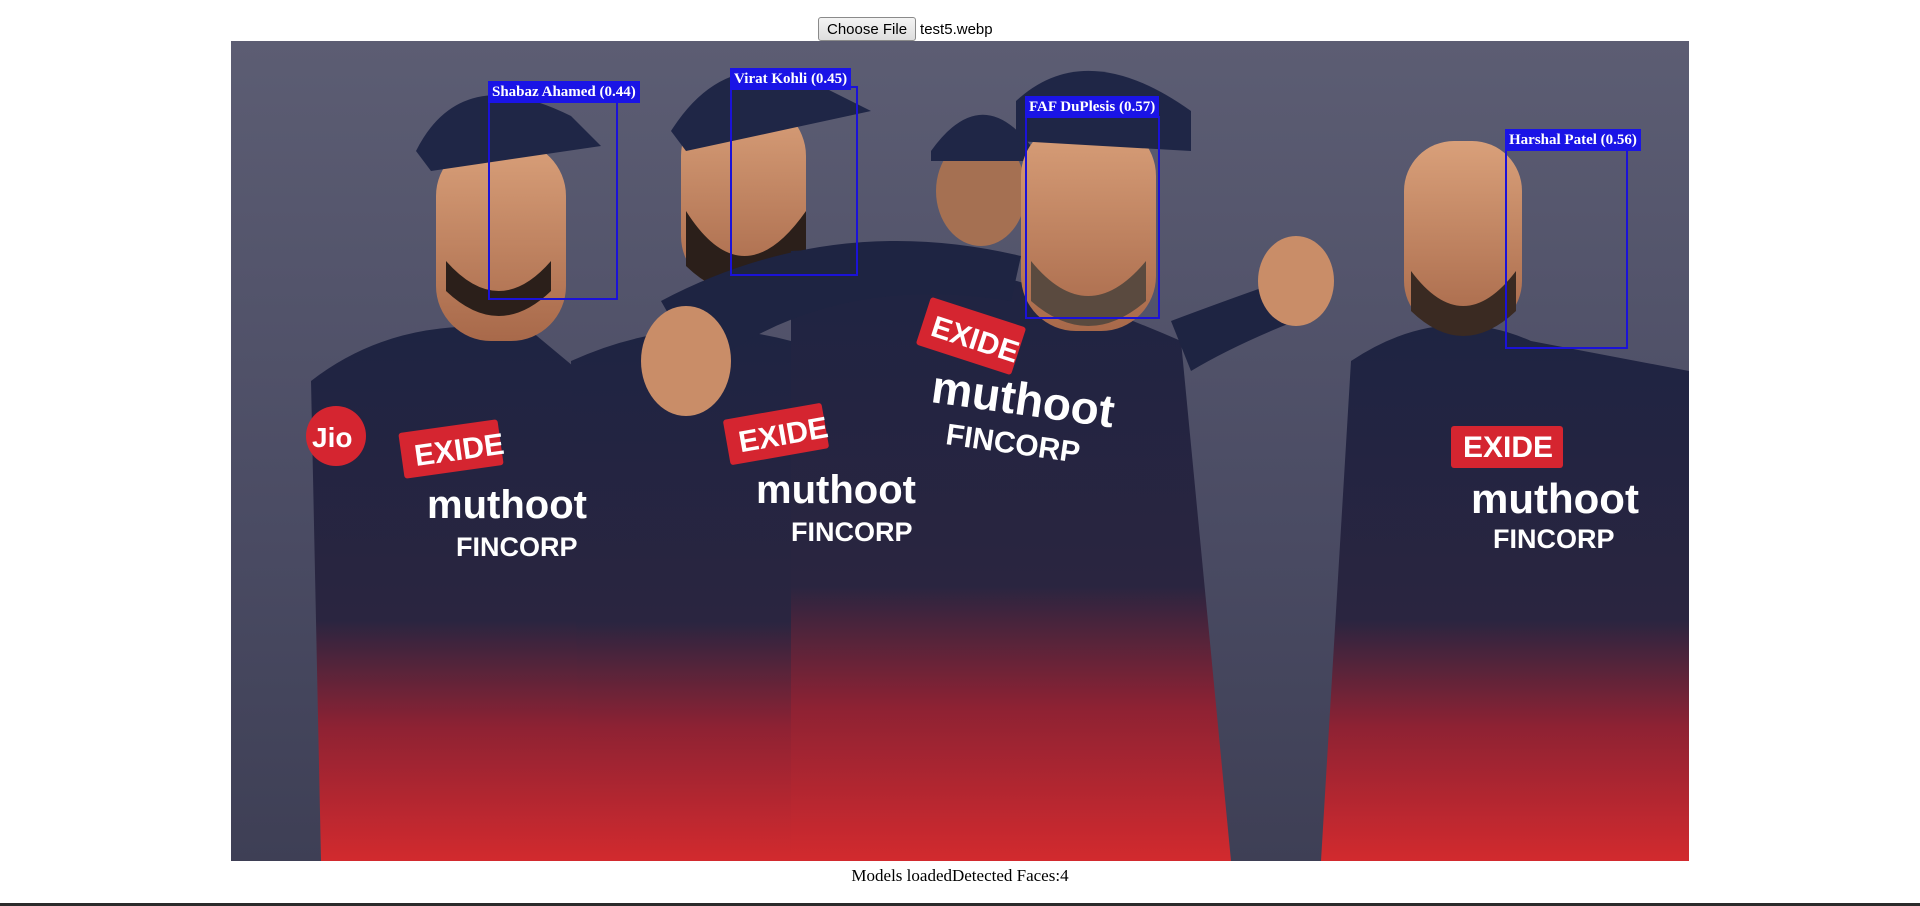 This screenshot has height=906, width=1920. What do you see at coordinates (517, 547) in the screenshot?
I see `fincorp-text-left: FINCORP` at bounding box center [517, 547].